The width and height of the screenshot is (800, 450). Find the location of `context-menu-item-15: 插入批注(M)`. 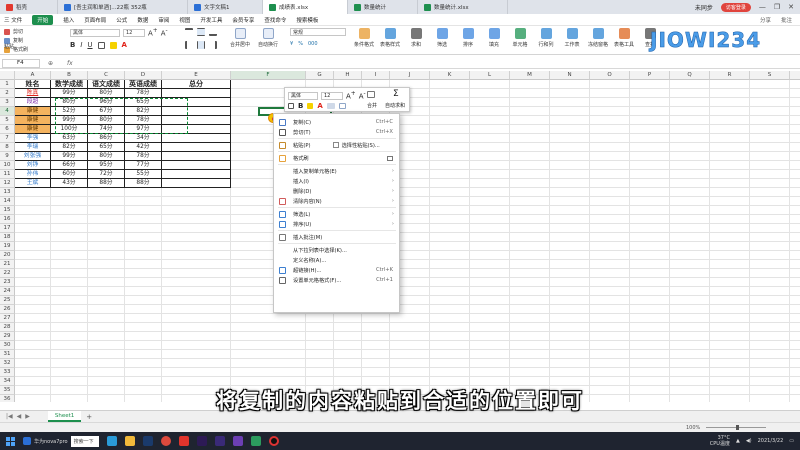

context-menu-item-15: 插入批注(M) is located at coordinates (336, 237).